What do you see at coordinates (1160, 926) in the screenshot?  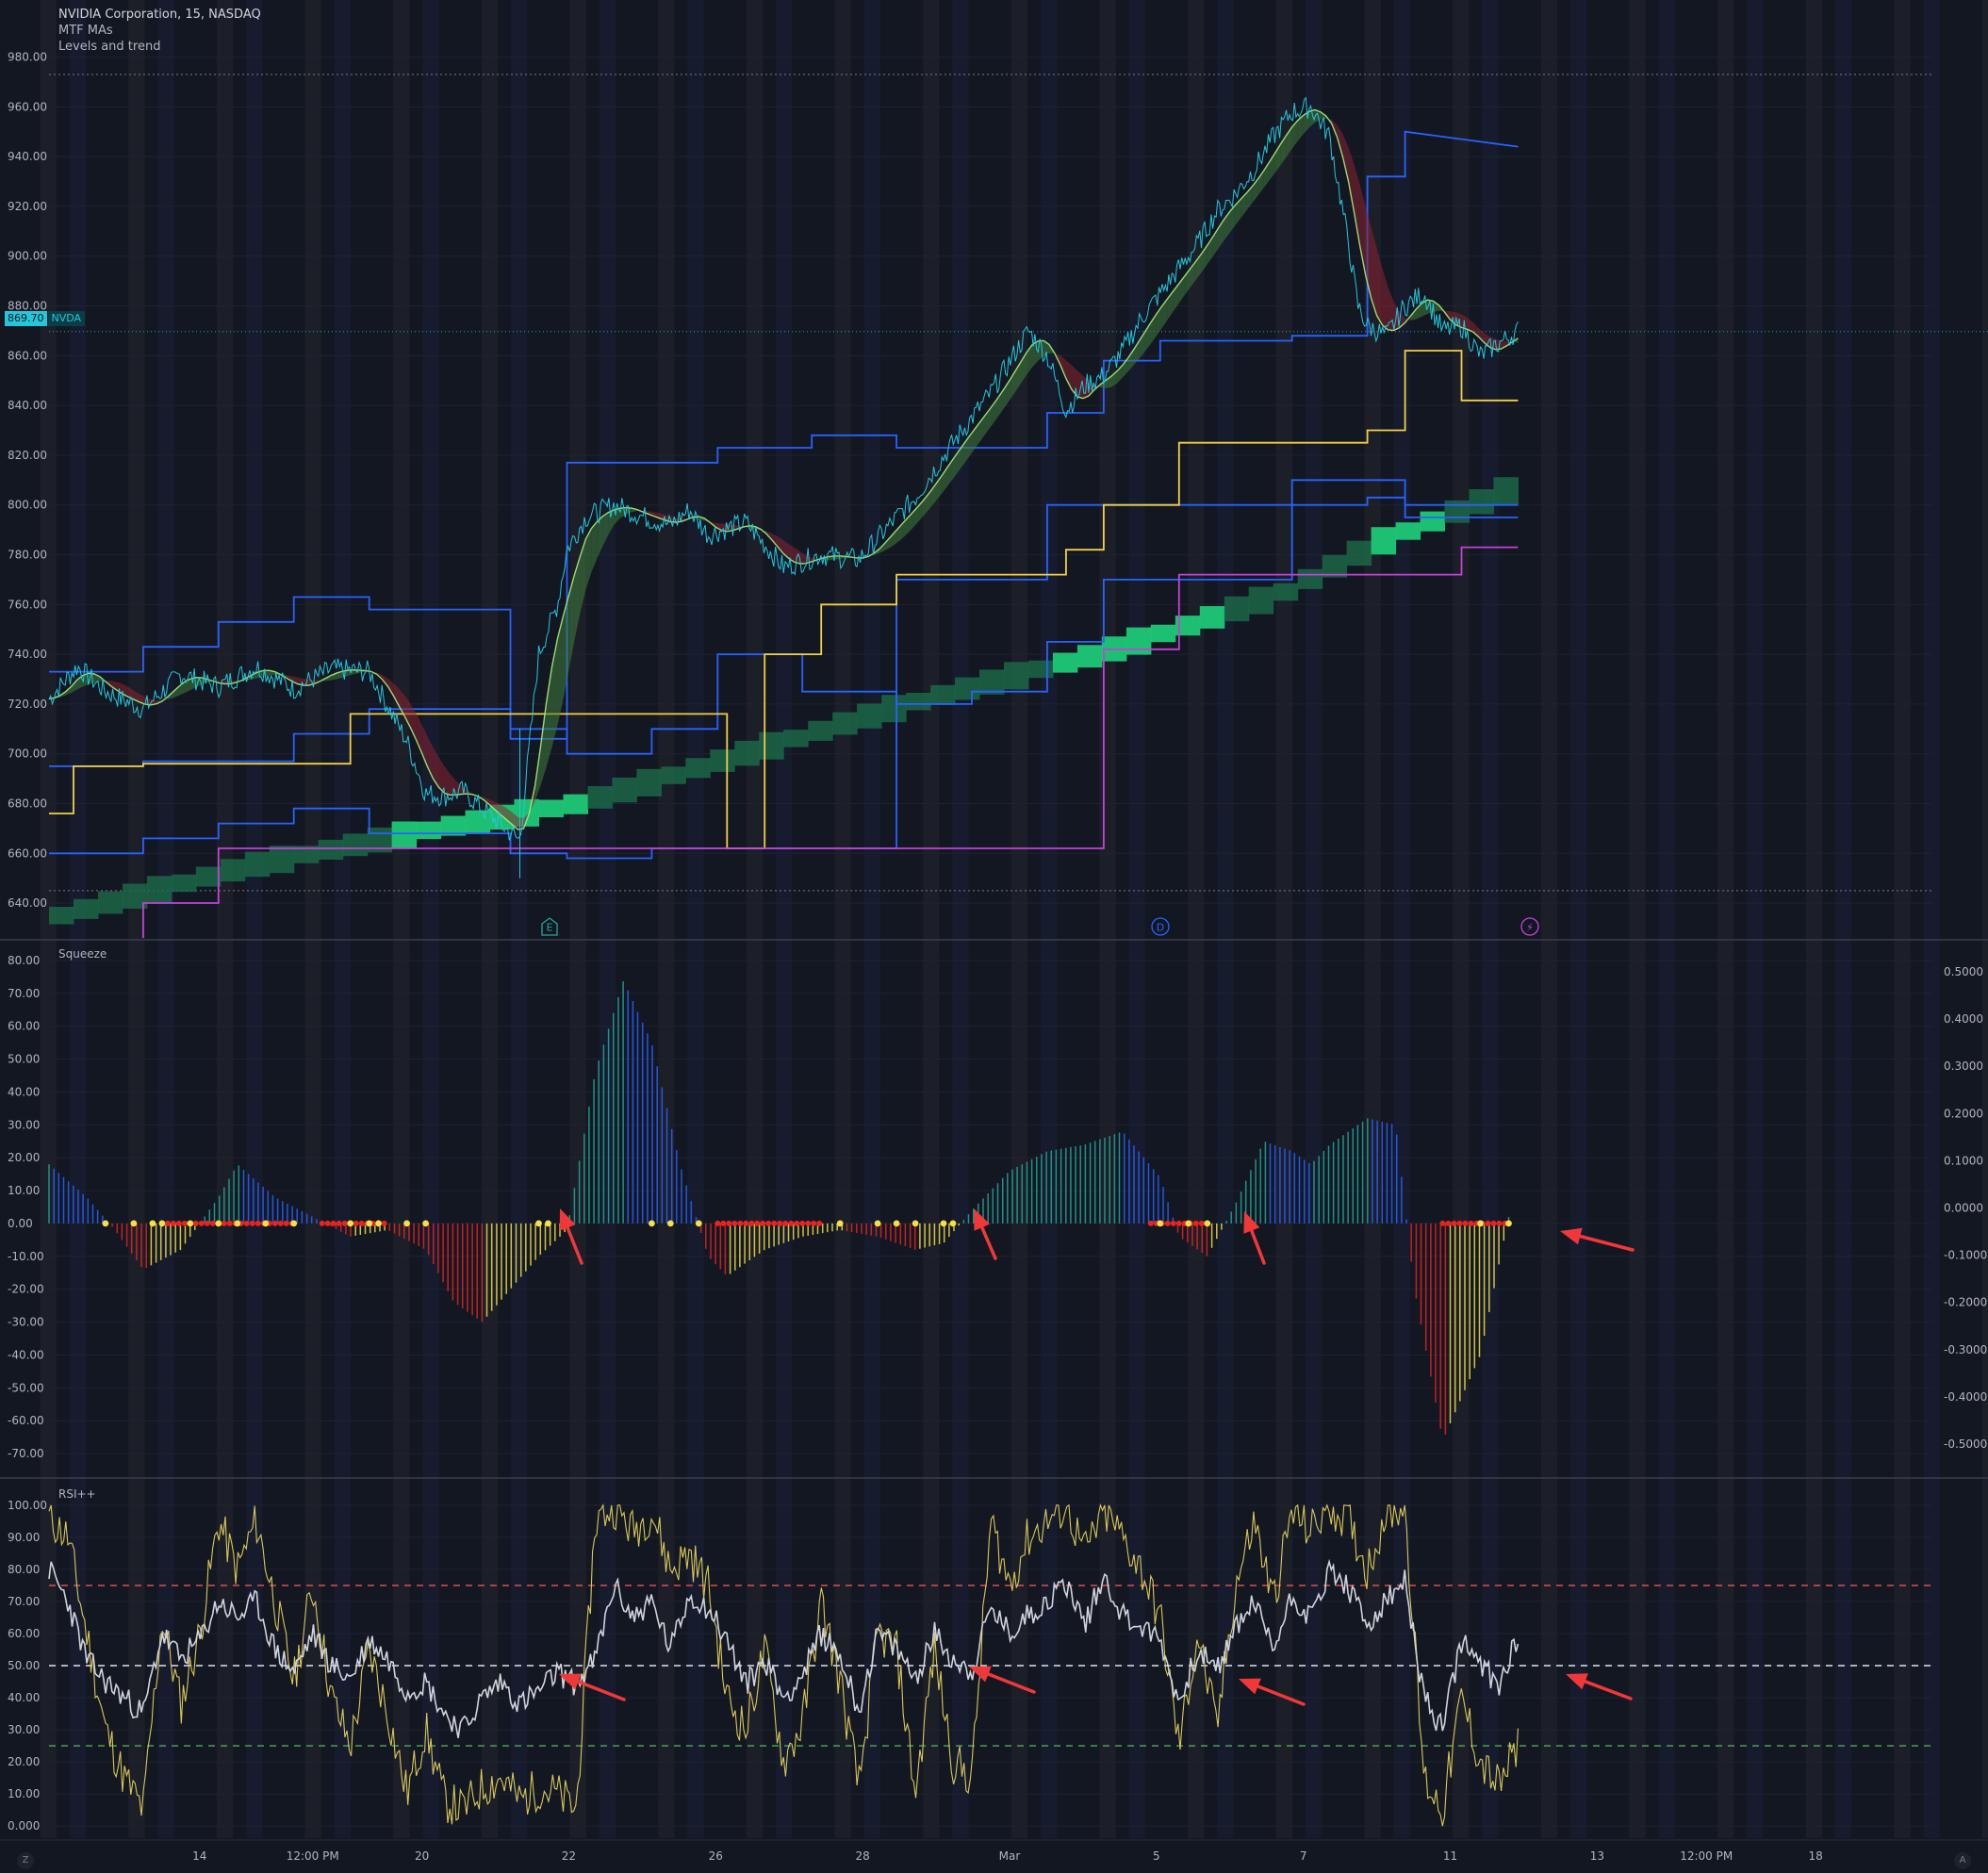 I see `dividend-marker: D` at bounding box center [1160, 926].